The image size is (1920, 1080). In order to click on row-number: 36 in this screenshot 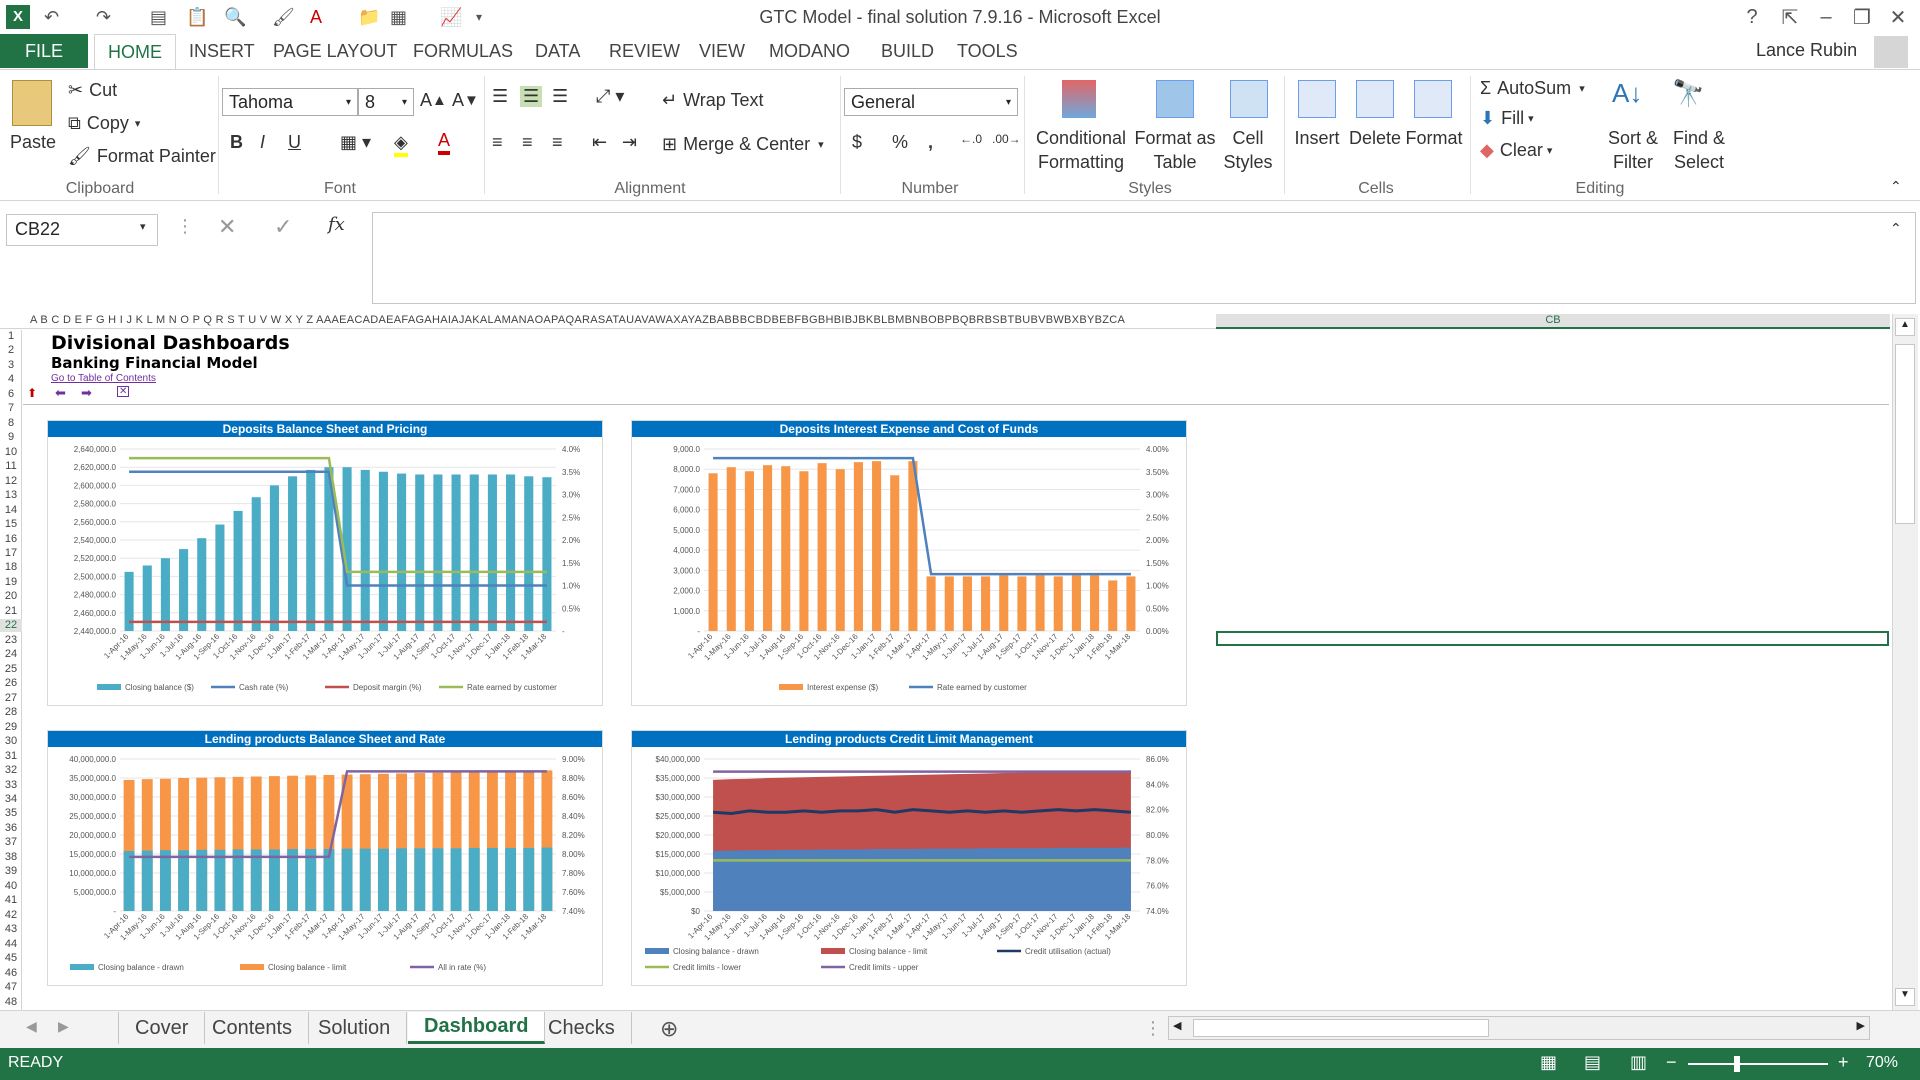, I will do `click(11, 828)`.